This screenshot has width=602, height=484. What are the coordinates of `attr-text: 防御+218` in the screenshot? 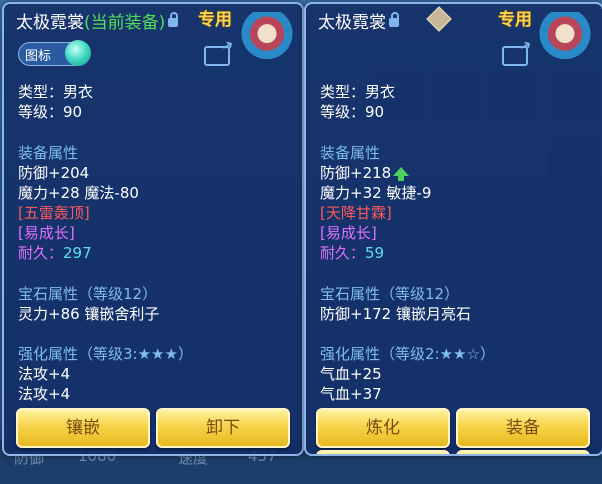 It's located at (356, 173).